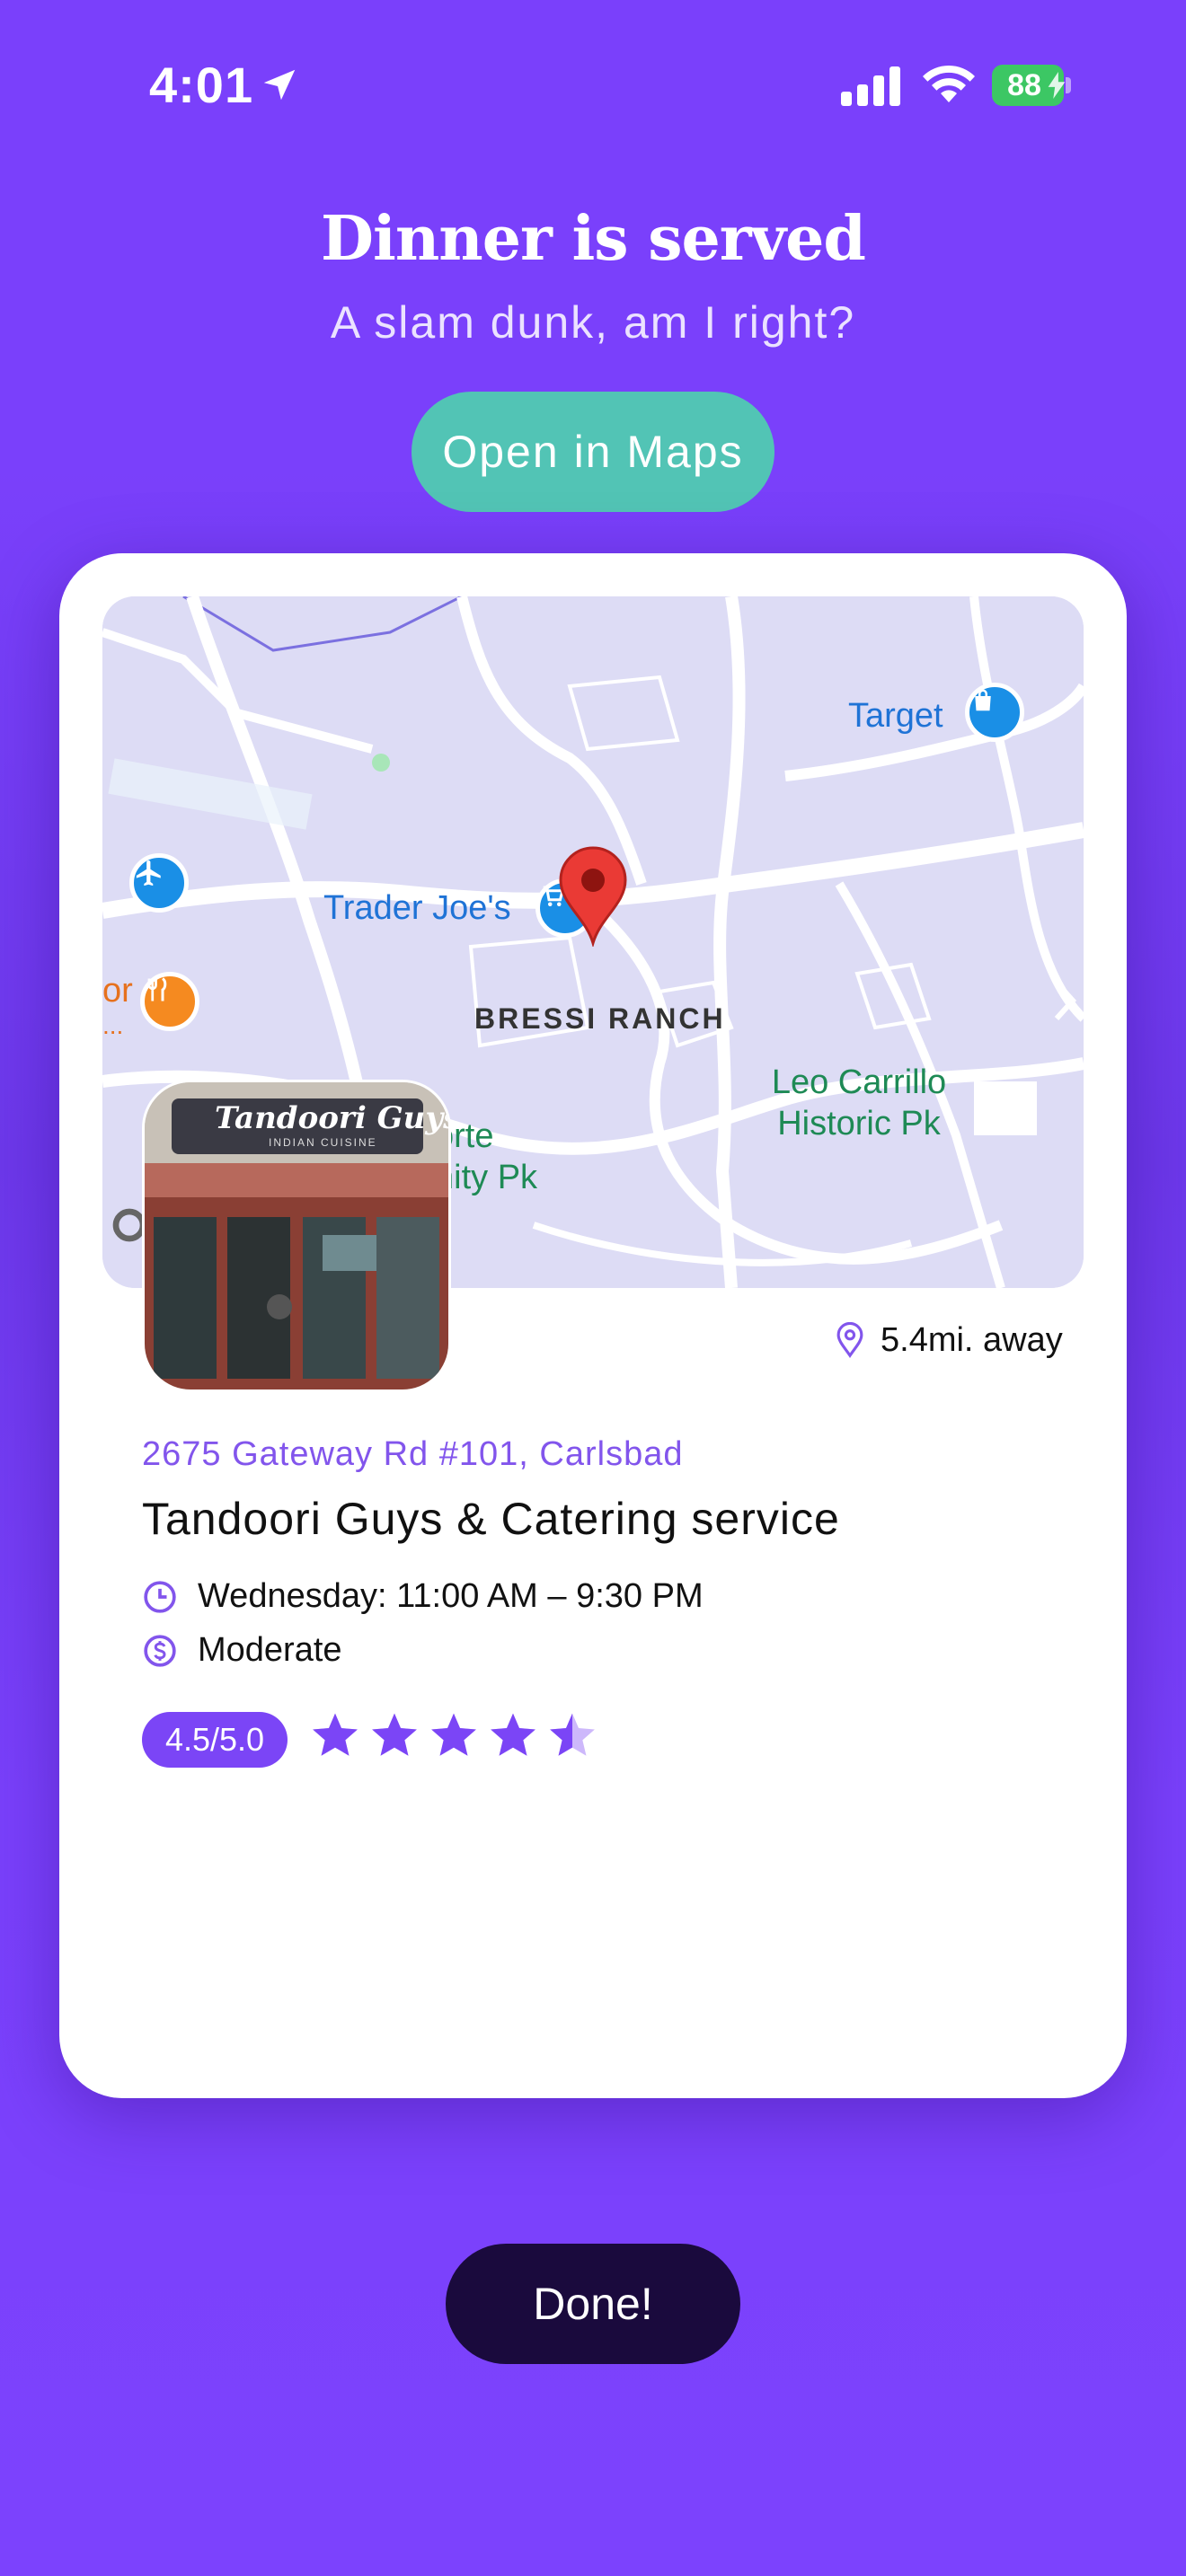 This screenshot has height=2576, width=1186. I want to click on price-text: Moderate, so click(270, 1650).